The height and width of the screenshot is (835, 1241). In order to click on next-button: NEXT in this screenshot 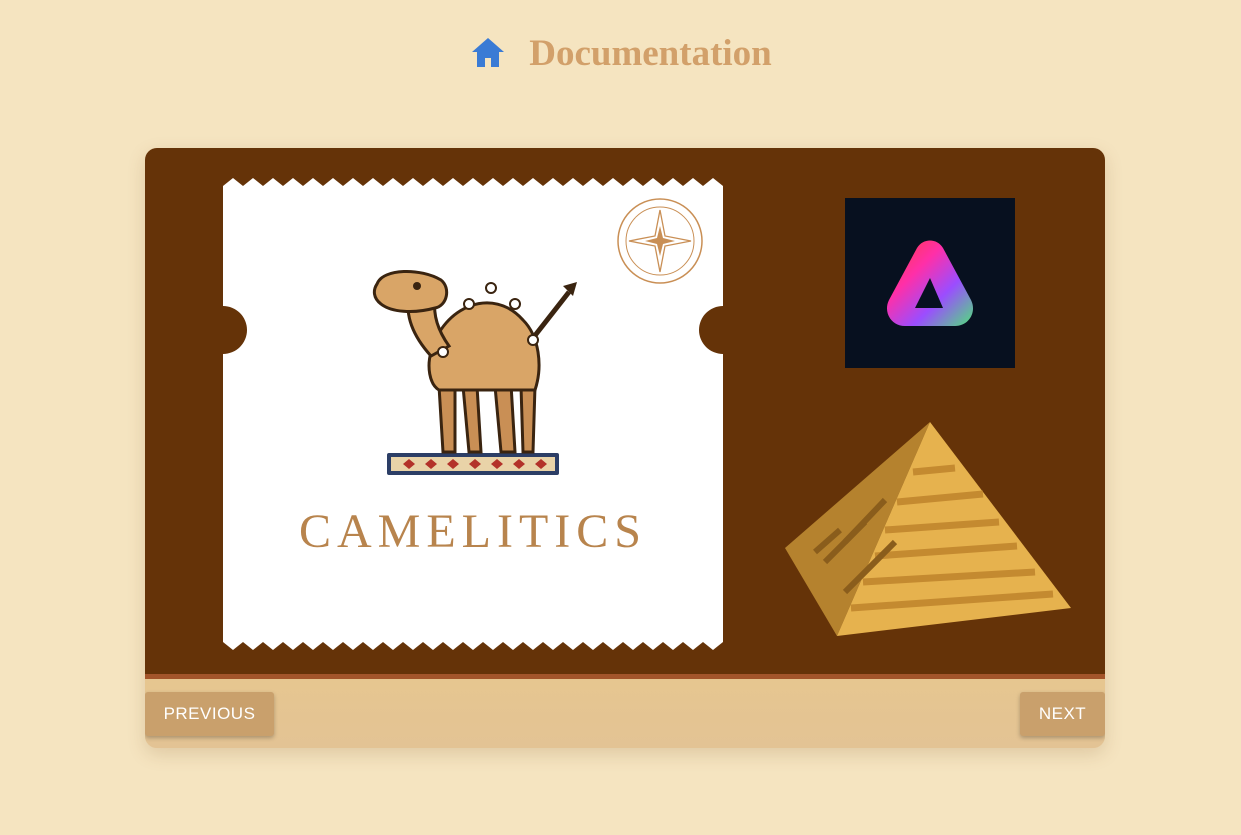, I will do `click(1062, 714)`.